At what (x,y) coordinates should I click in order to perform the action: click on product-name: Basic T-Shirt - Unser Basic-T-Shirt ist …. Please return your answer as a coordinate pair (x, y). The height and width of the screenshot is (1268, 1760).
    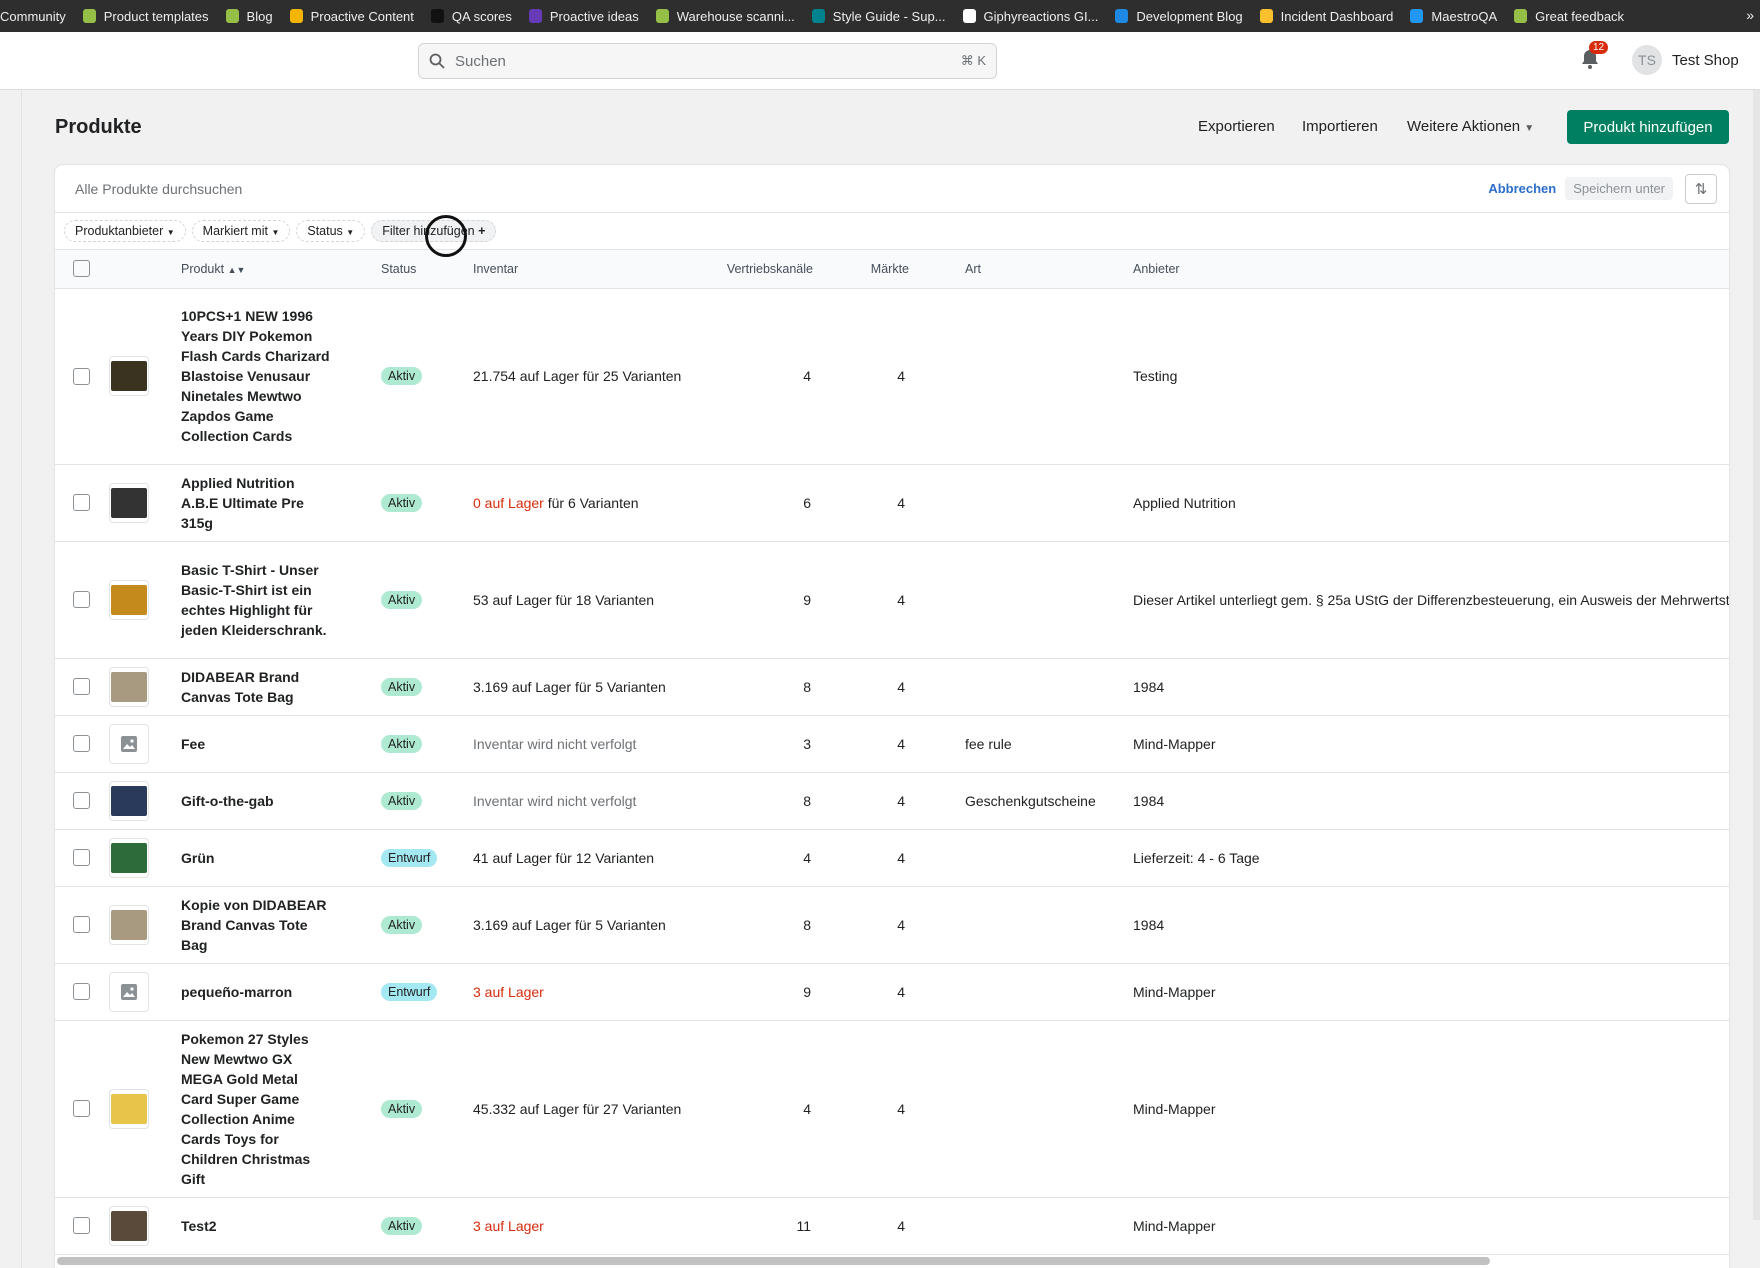
    Looking at the image, I should click on (256, 600).